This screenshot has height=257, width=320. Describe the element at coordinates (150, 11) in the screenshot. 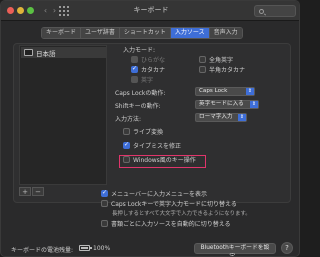

I see `title-bar: ‹ › キーボード` at that location.